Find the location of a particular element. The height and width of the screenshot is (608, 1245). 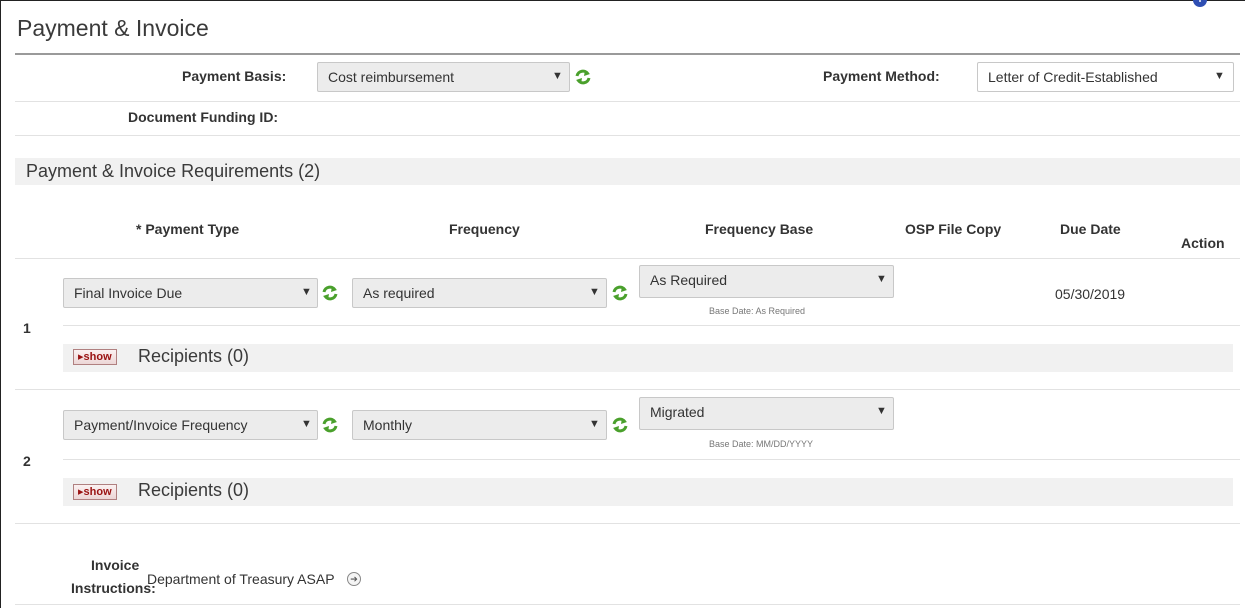

payment-basis-label: Payment Basis: is located at coordinates (234, 76).